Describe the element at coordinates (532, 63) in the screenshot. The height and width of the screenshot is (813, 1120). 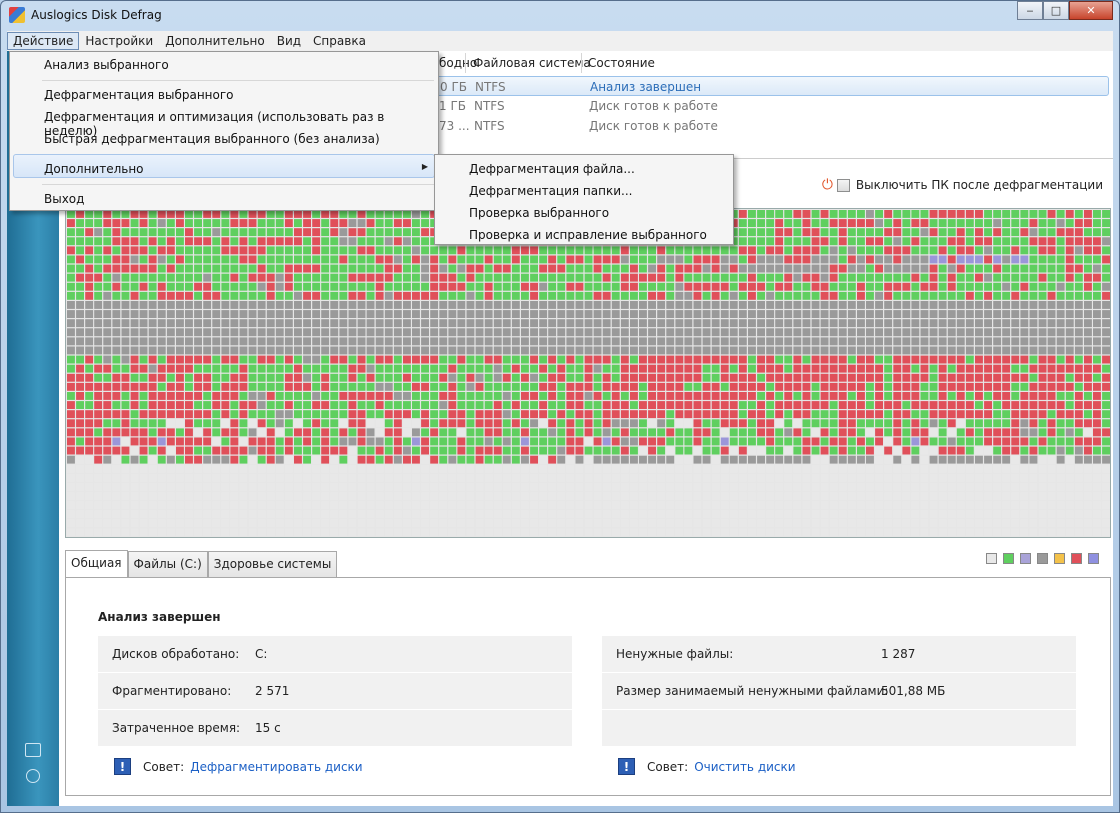
I see `col-filesystem: Файловая система` at that location.